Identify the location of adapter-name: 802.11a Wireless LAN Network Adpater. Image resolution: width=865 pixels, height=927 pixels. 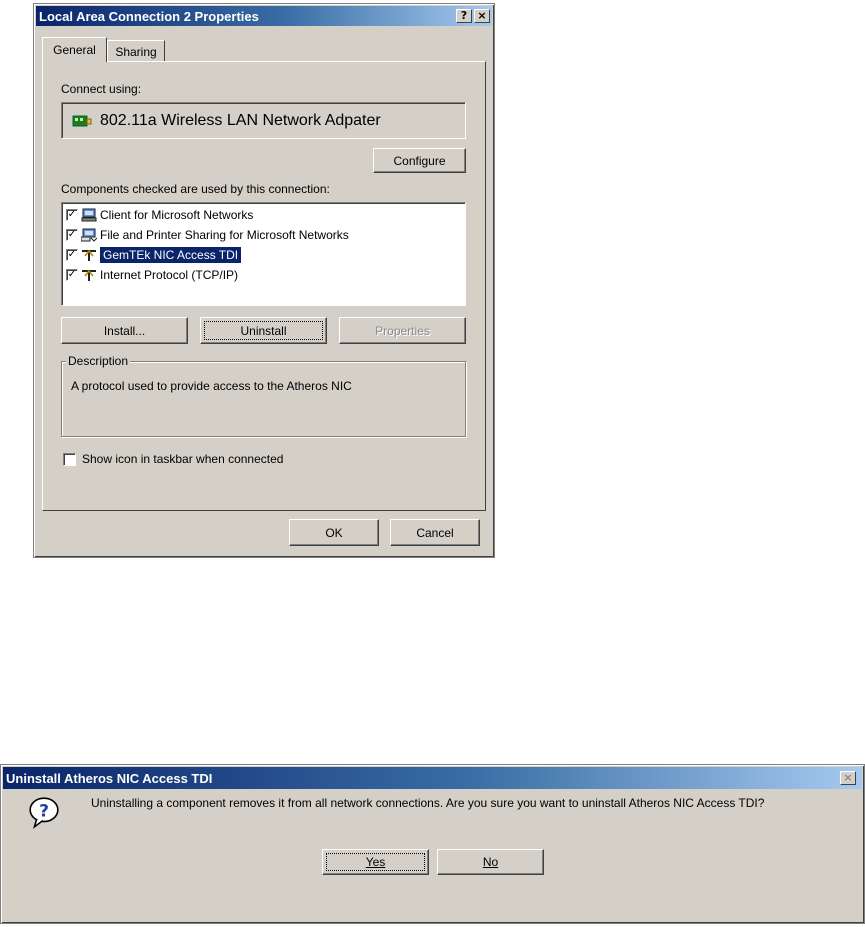
(240, 120).